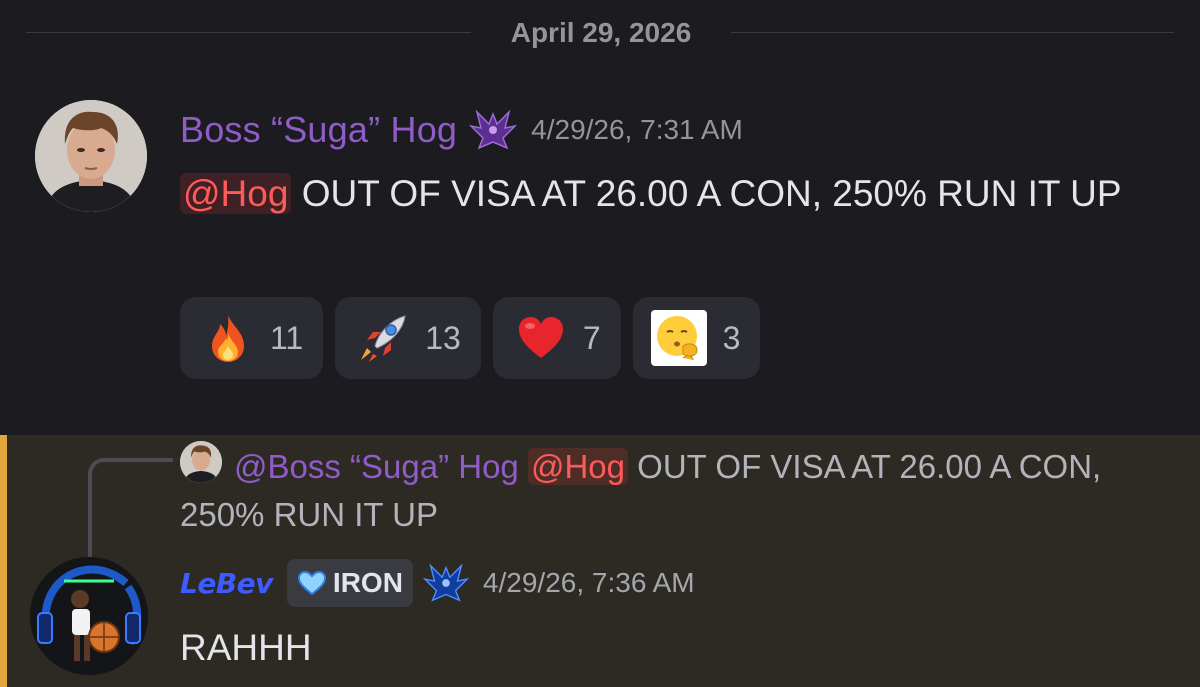 The height and width of the screenshot is (687, 1200). I want to click on avatar-basketball-player-icon, so click(89, 616).